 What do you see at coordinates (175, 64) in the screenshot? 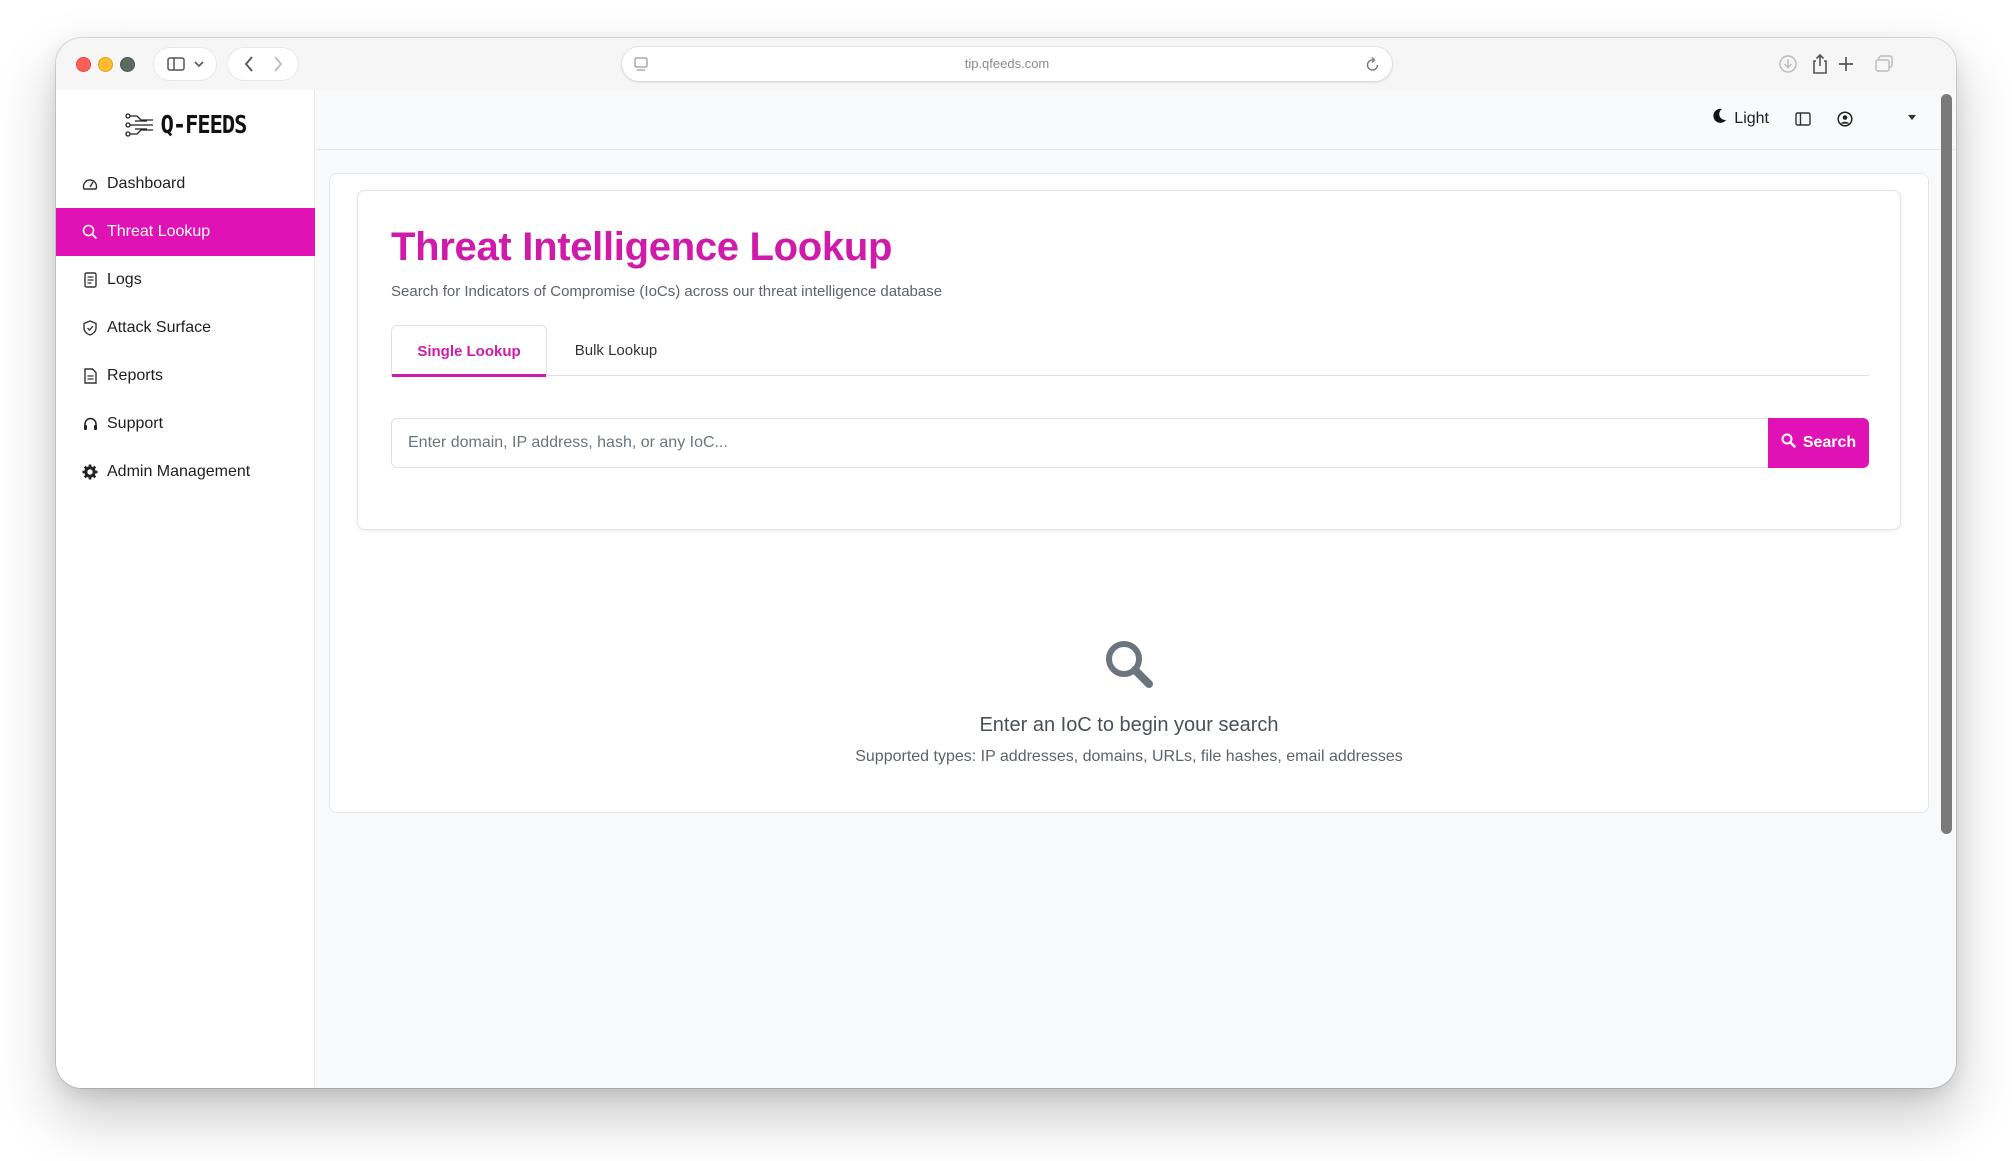
I see `sidebar-toggle-icon` at bounding box center [175, 64].